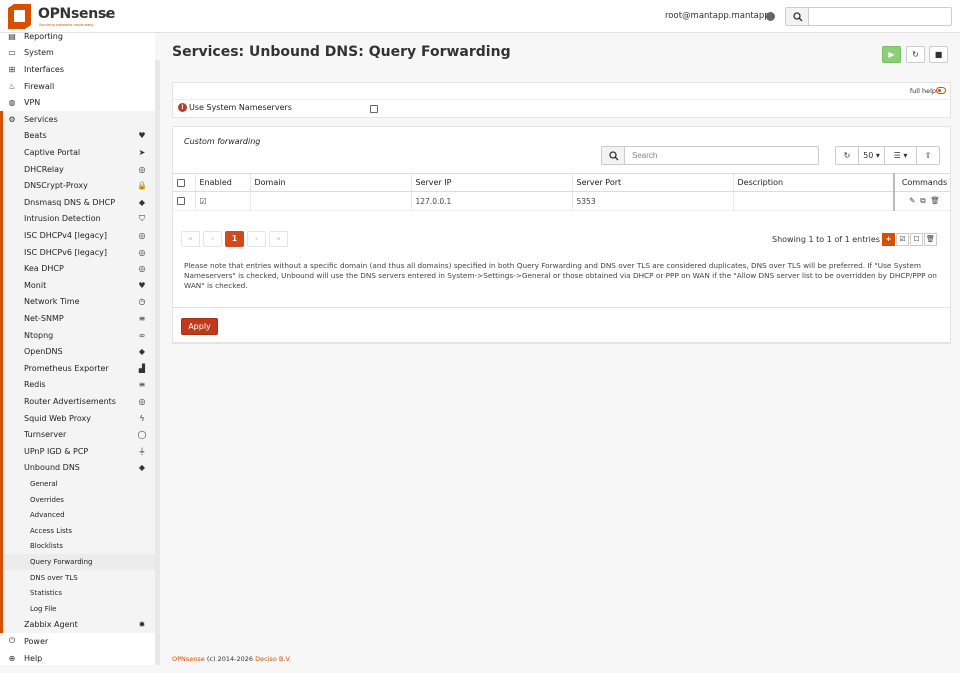  Describe the element at coordinates (888, 239) in the screenshot. I see `add-icon: +` at that location.